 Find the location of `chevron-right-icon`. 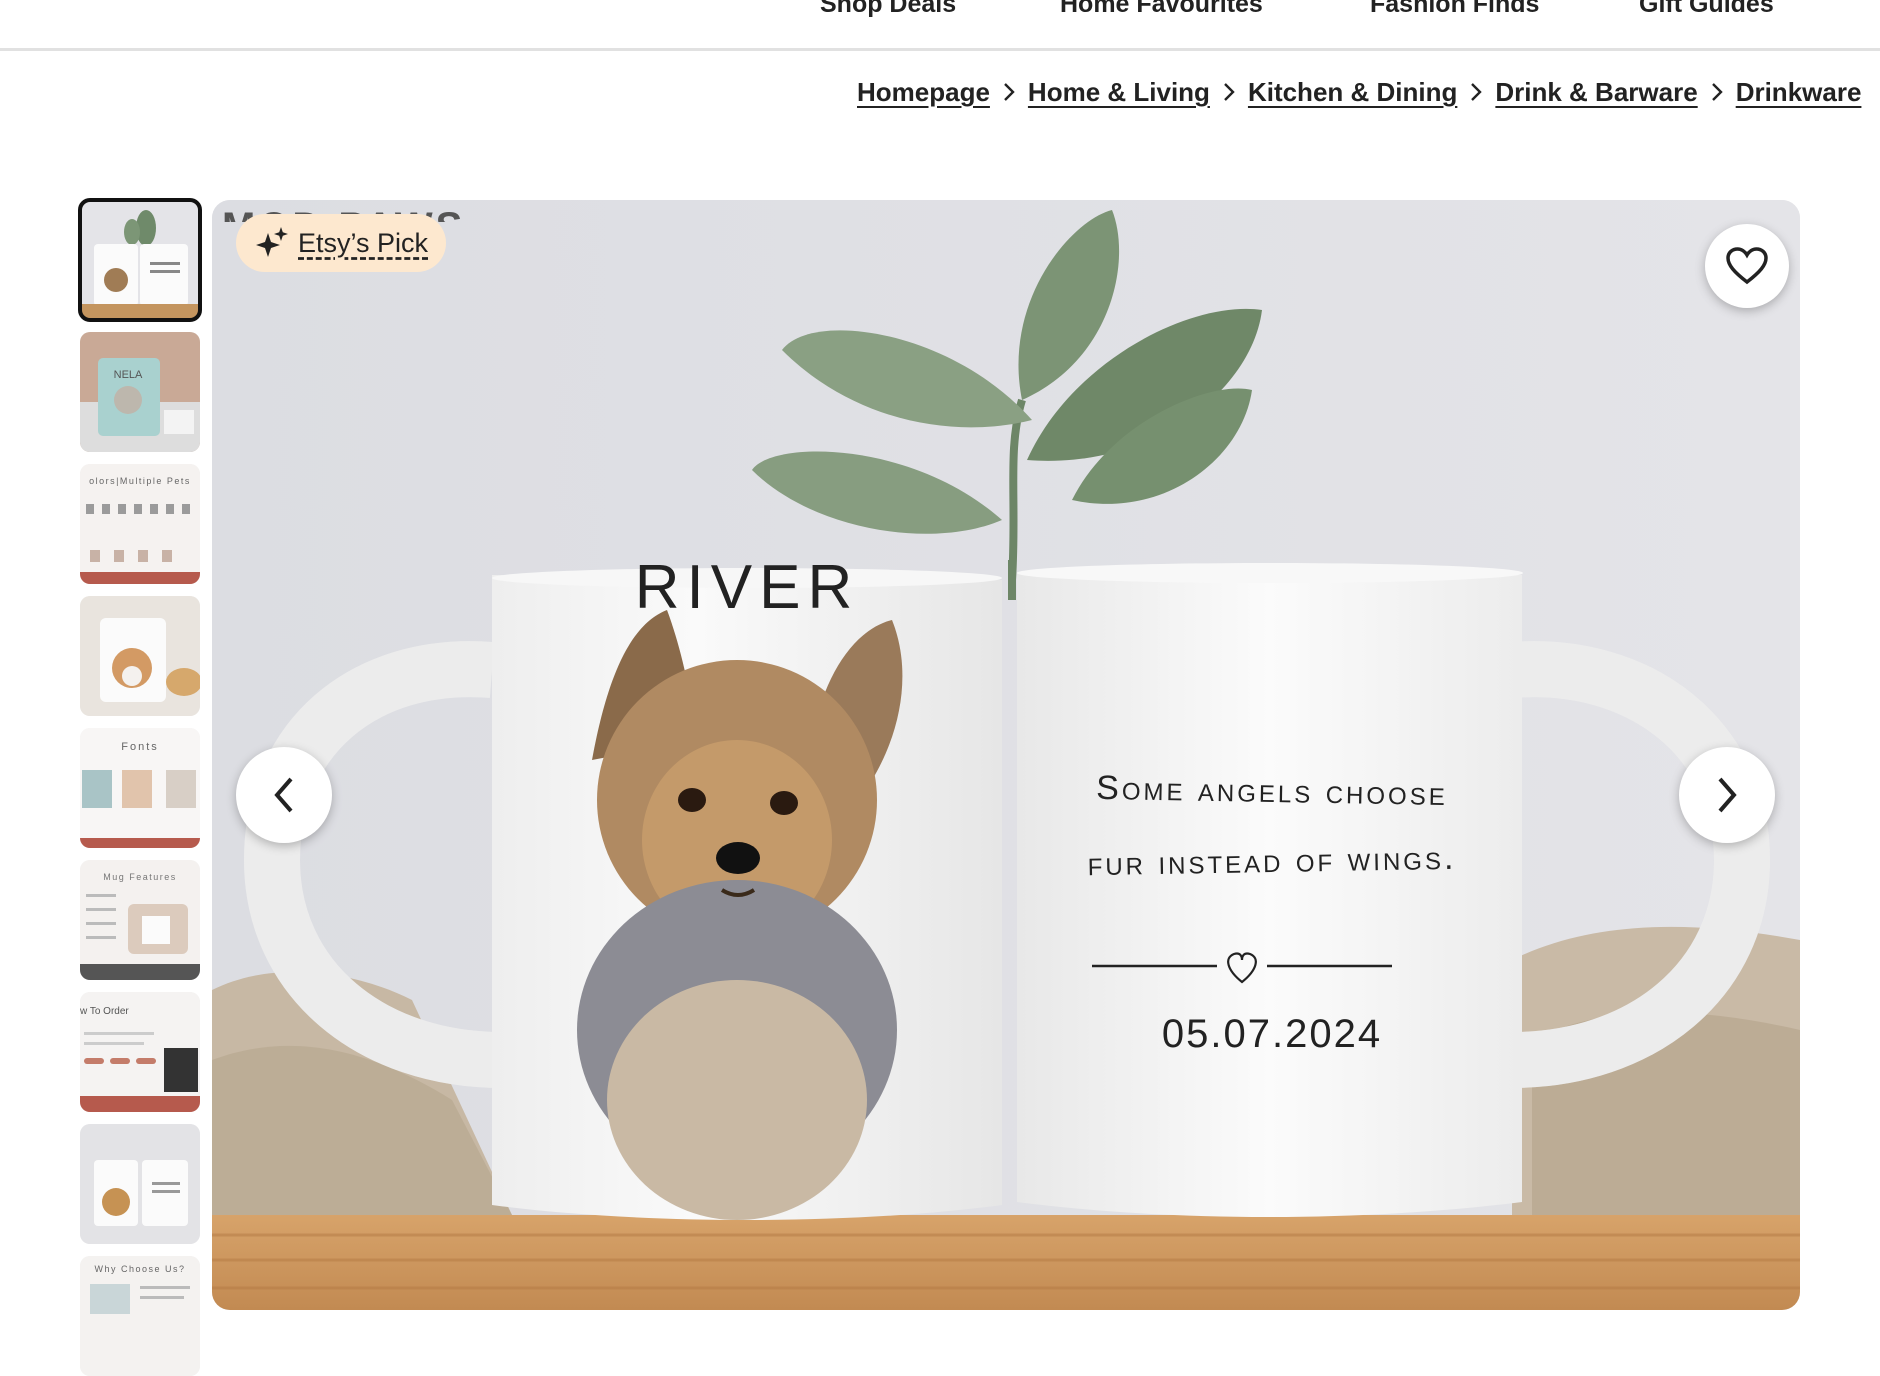

chevron-right-icon is located at coordinates (1727, 795).